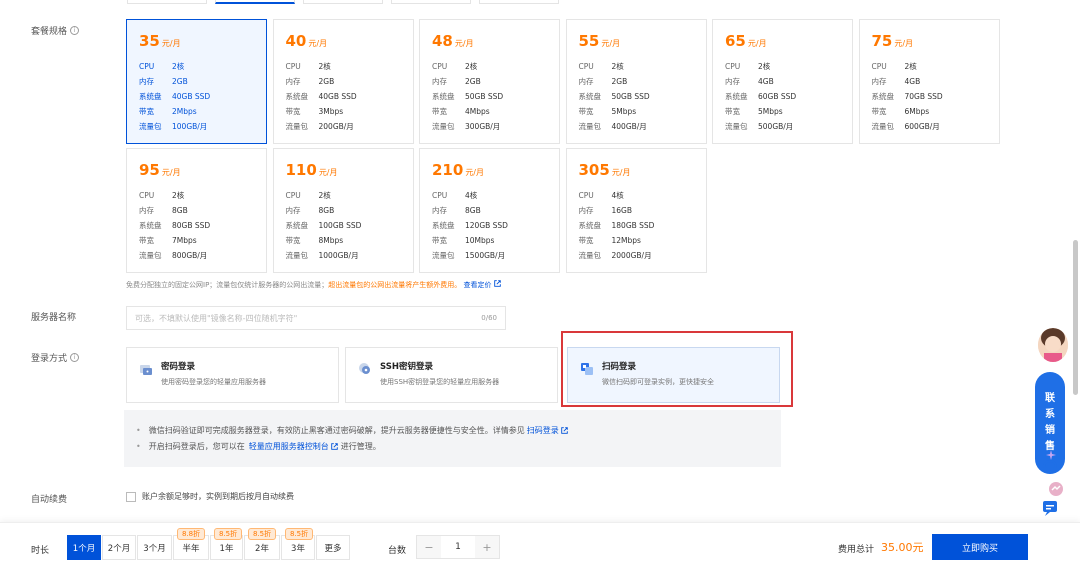 This screenshot has height=568, width=1080. What do you see at coordinates (1050, 398) in the screenshot?
I see `contact-sales-char: 联` at bounding box center [1050, 398].